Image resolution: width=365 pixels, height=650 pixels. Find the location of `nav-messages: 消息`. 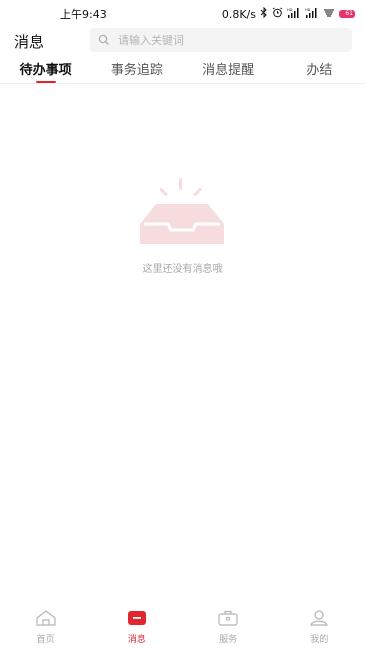

nav-messages: 消息 is located at coordinates (136, 627).